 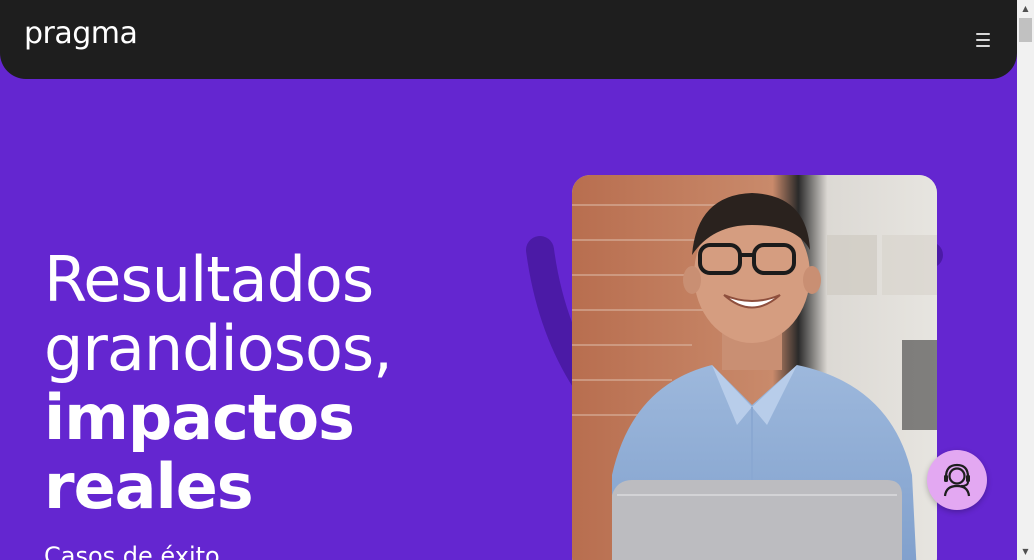 I want to click on hero-title-line-4: reales, so click(x=149, y=486).